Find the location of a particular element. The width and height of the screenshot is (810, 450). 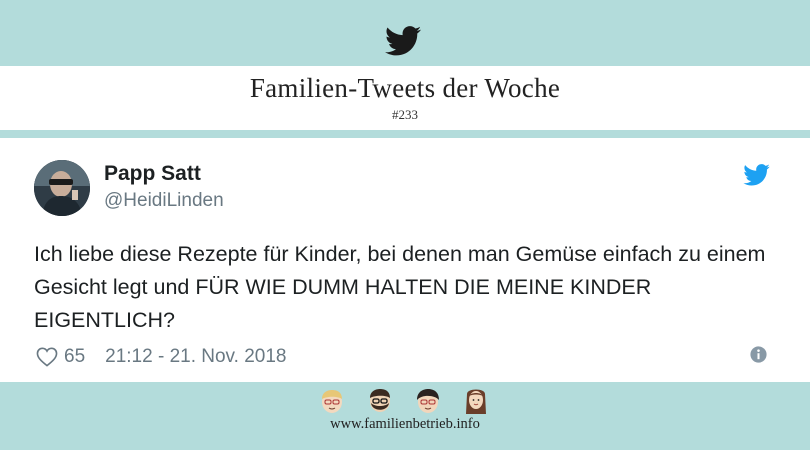

title-box: Familien-Tweets der Woche #233 is located at coordinates (405, 98).